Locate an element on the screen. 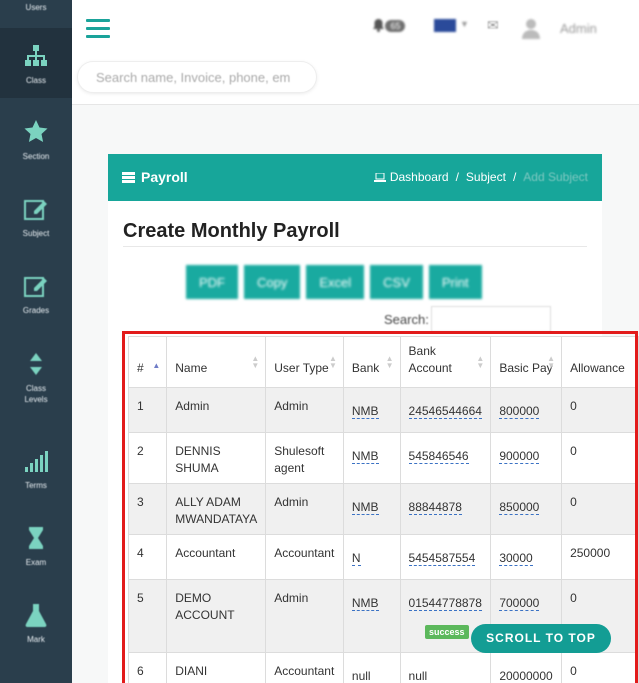 The height and width of the screenshot is (683, 639). cell-name: ALLY ADAM MWANDATAYA is located at coordinates (216, 509).